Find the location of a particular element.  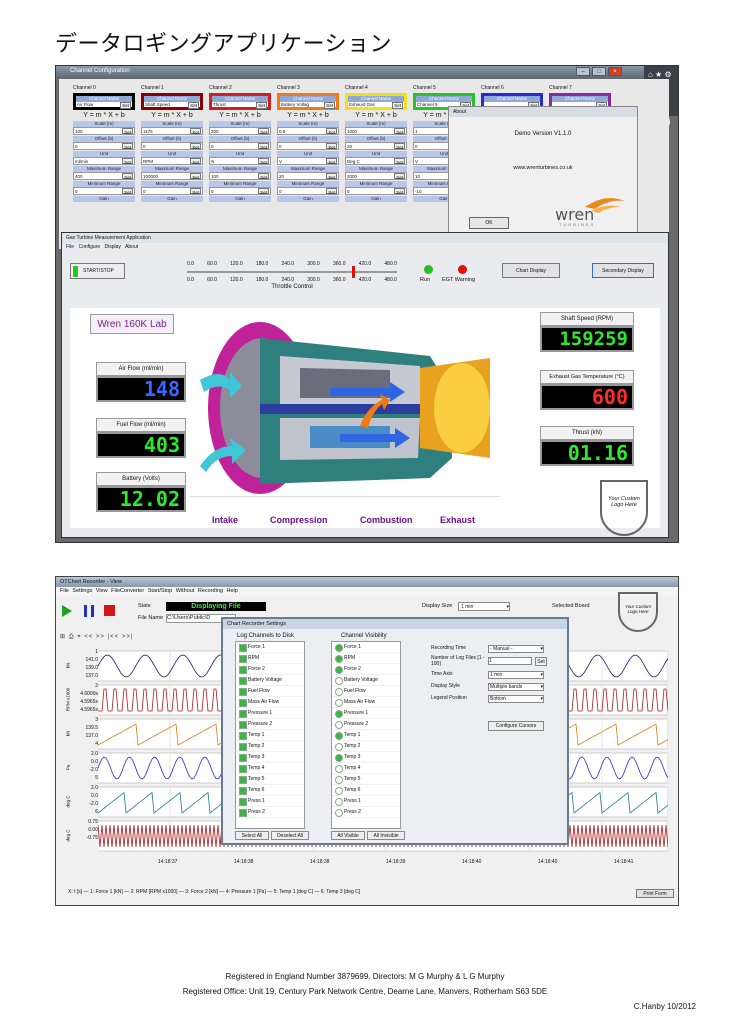

menu-display: Display is located at coordinates (113, 247).